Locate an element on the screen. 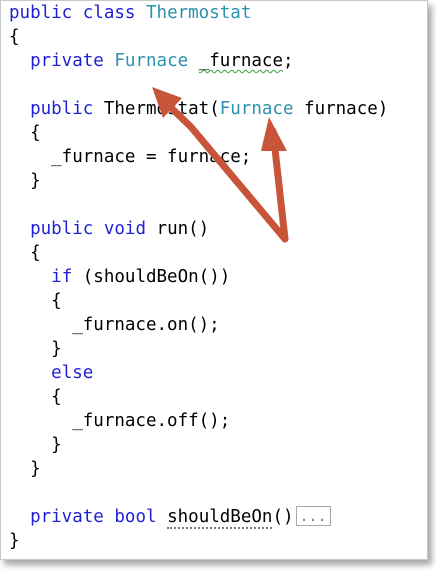 This screenshot has width=437, height=572. code-line: private Furnace _furnace; is located at coordinates (198, 61).